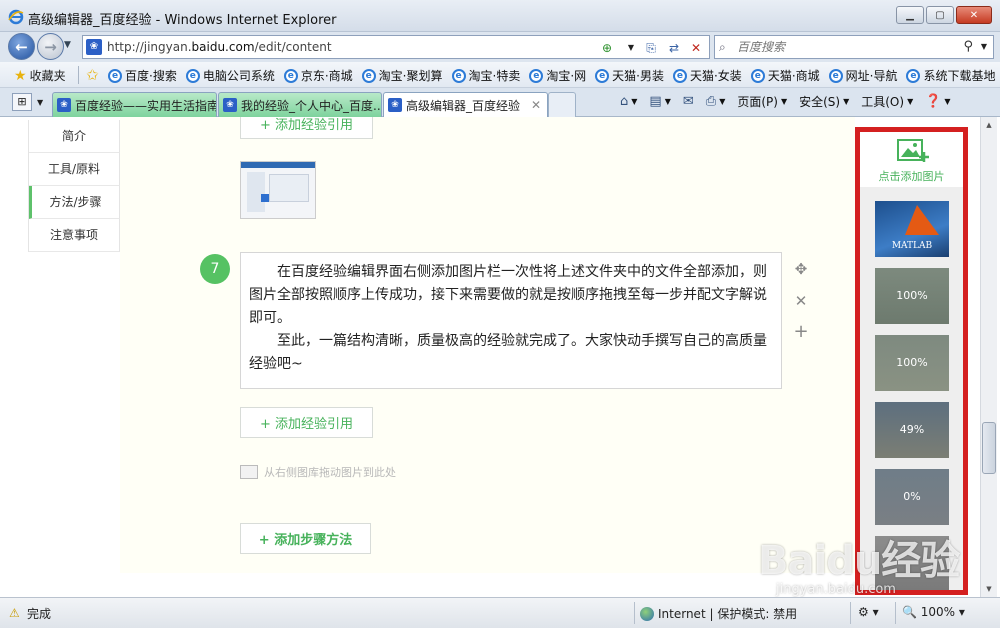  Describe the element at coordinates (306, 422) in the screenshot. I see `add-reference-button: + 添加经验引用` at that location.